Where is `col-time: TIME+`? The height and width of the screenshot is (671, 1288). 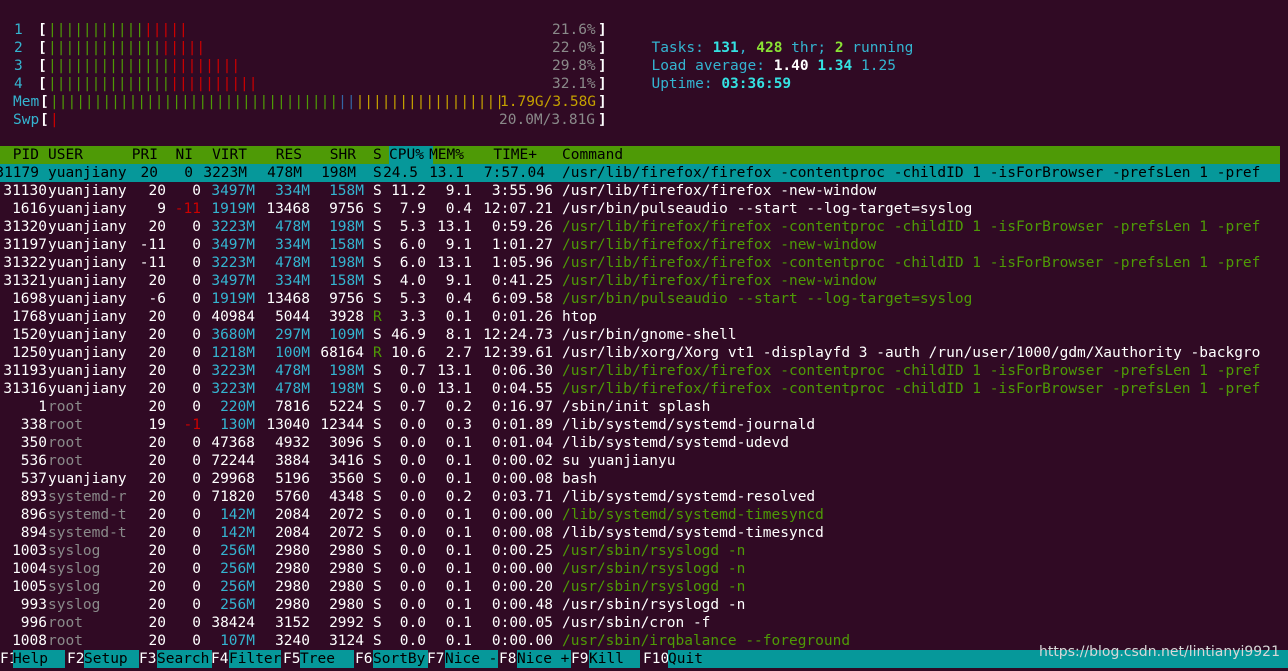 col-time: TIME+ is located at coordinates (515, 155).